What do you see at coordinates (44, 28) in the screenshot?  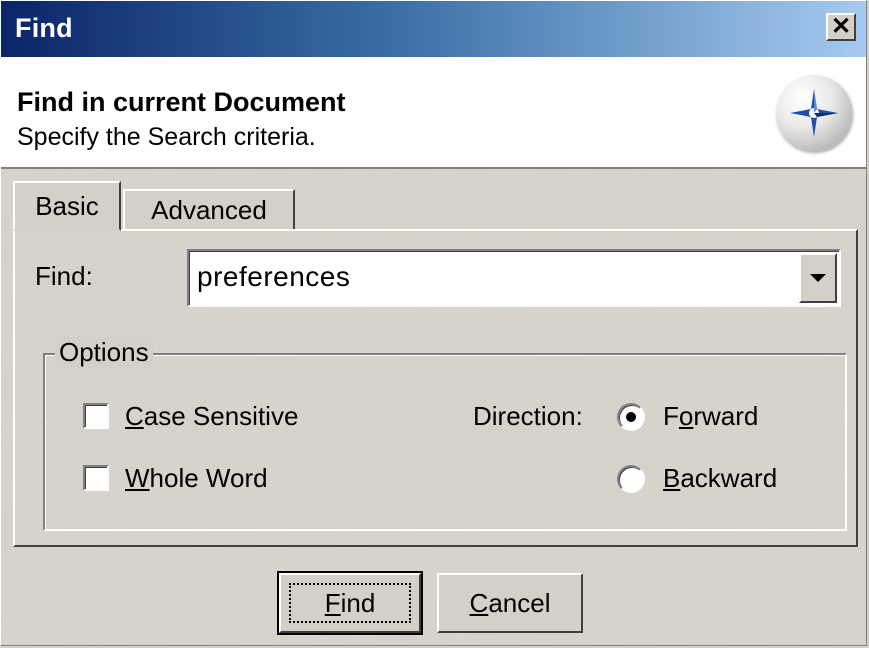 I see `window-title: Find` at bounding box center [44, 28].